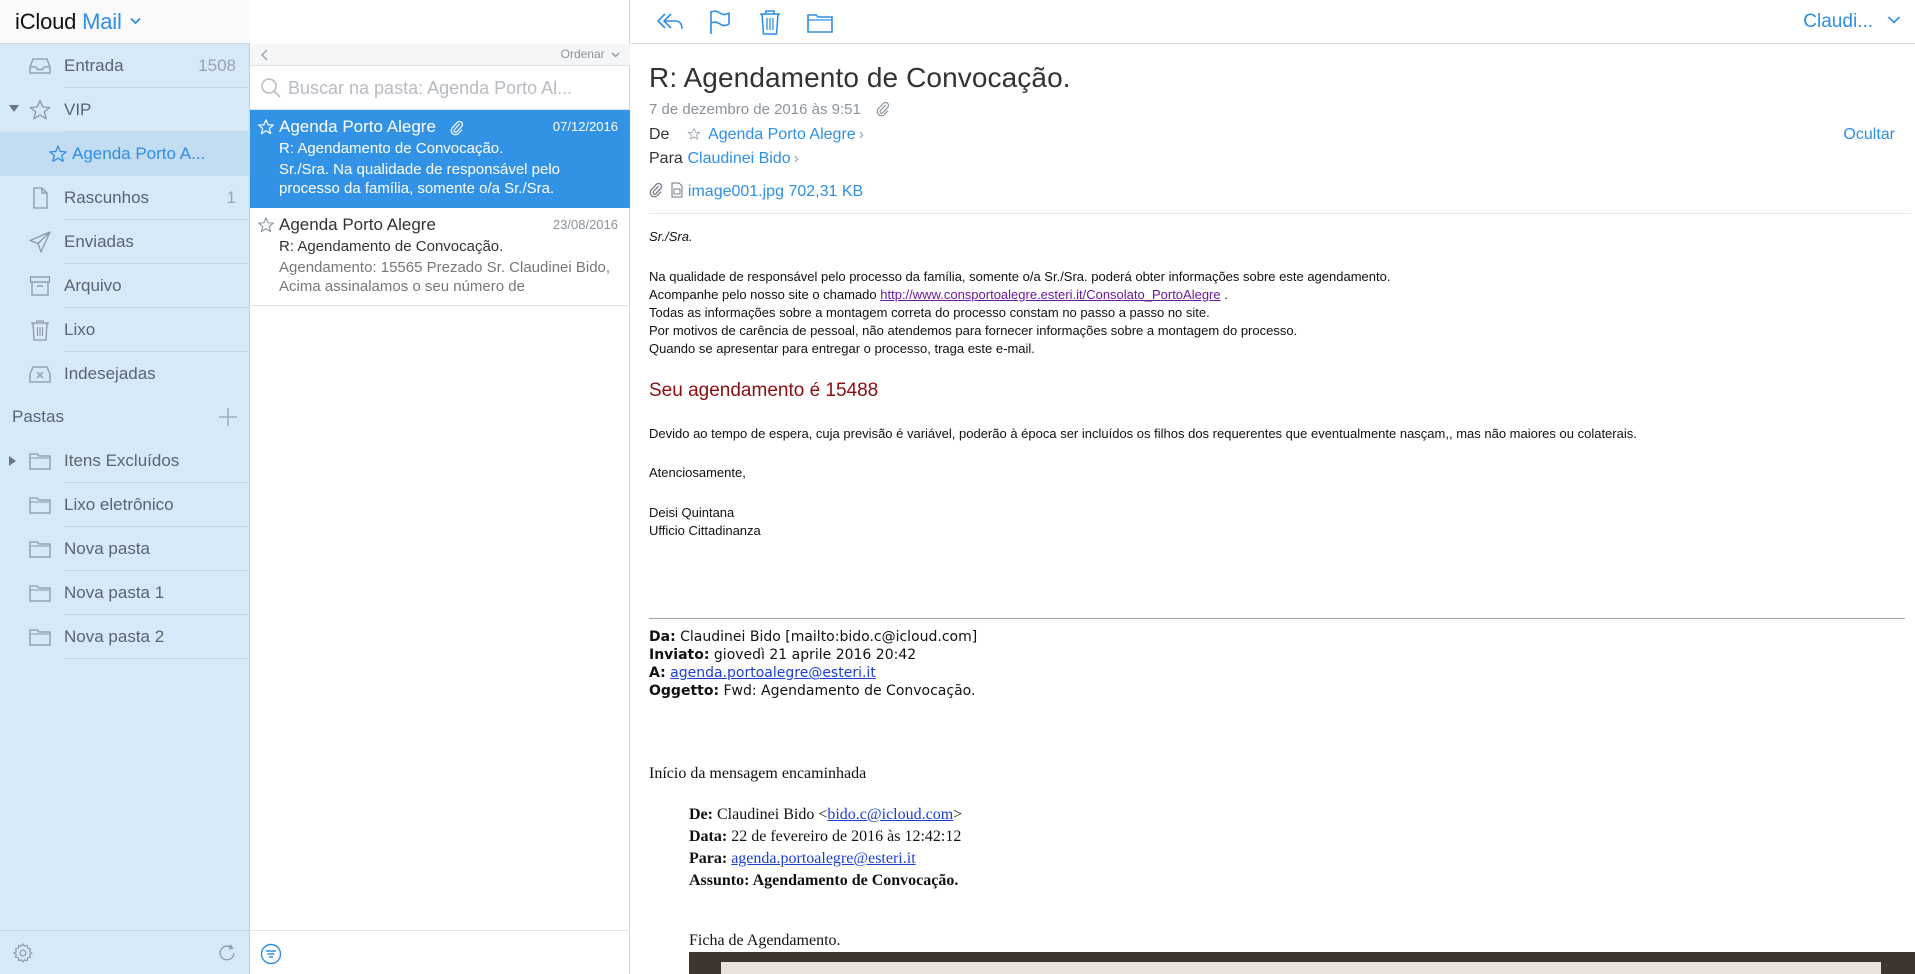 This screenshot has width=1915, height=974. I want to click on fwd-from-email-link: bido.c@icloud.com, so click(890, 814).